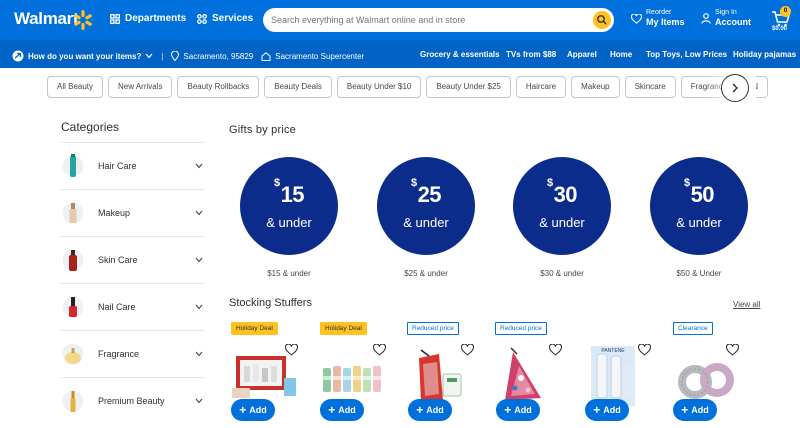 Image resolution: width=800 pixels, height=428 pixels. What do you see at coordinates (665, 22) in the screenshot?
I see `reorder-main: My Items` at bounding box center [665, 22].